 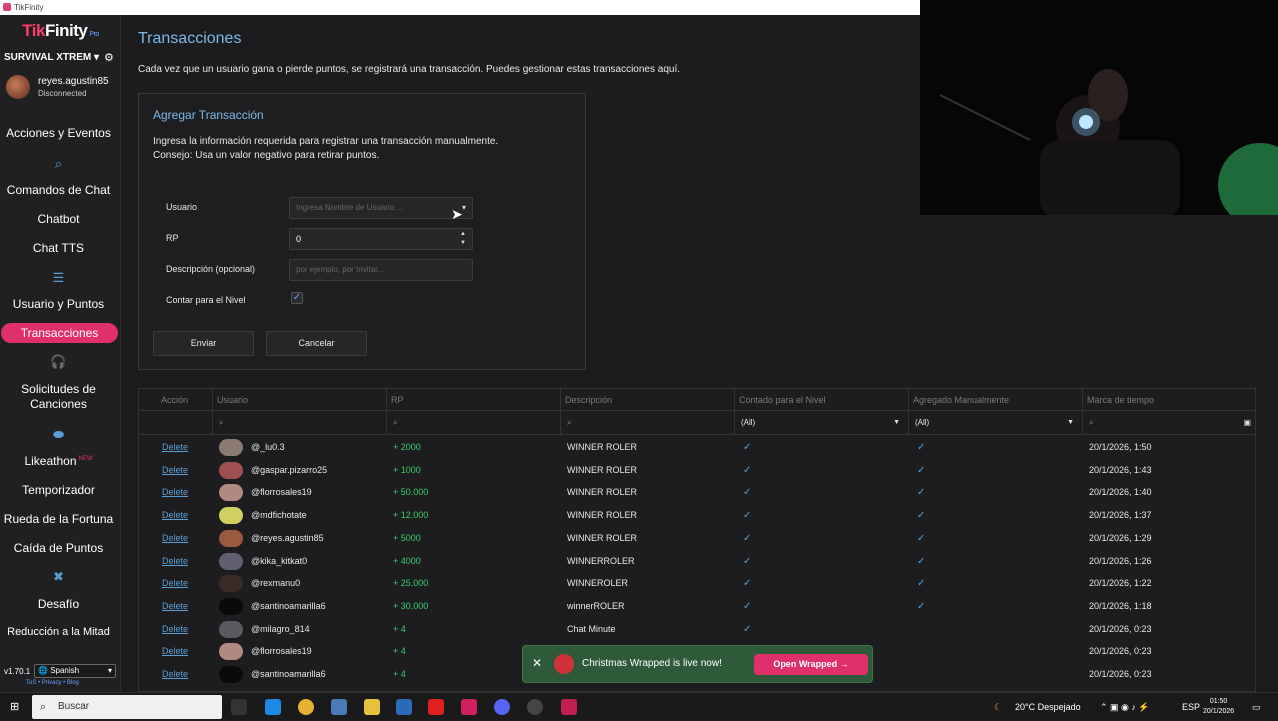 I want to click on discord-icon, so click(x=502, y=707).